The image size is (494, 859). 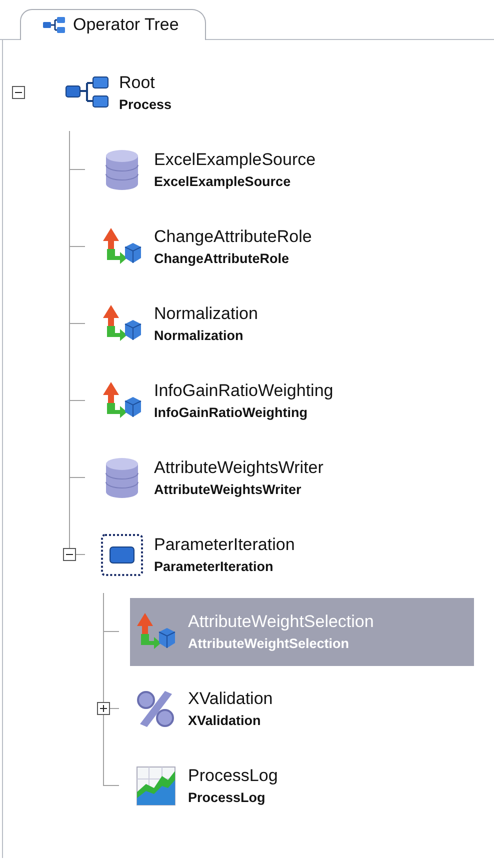 I want to click on tree-node: ChangeAttributeRole ChangeAttributeRole, so click(x=213, y=246).